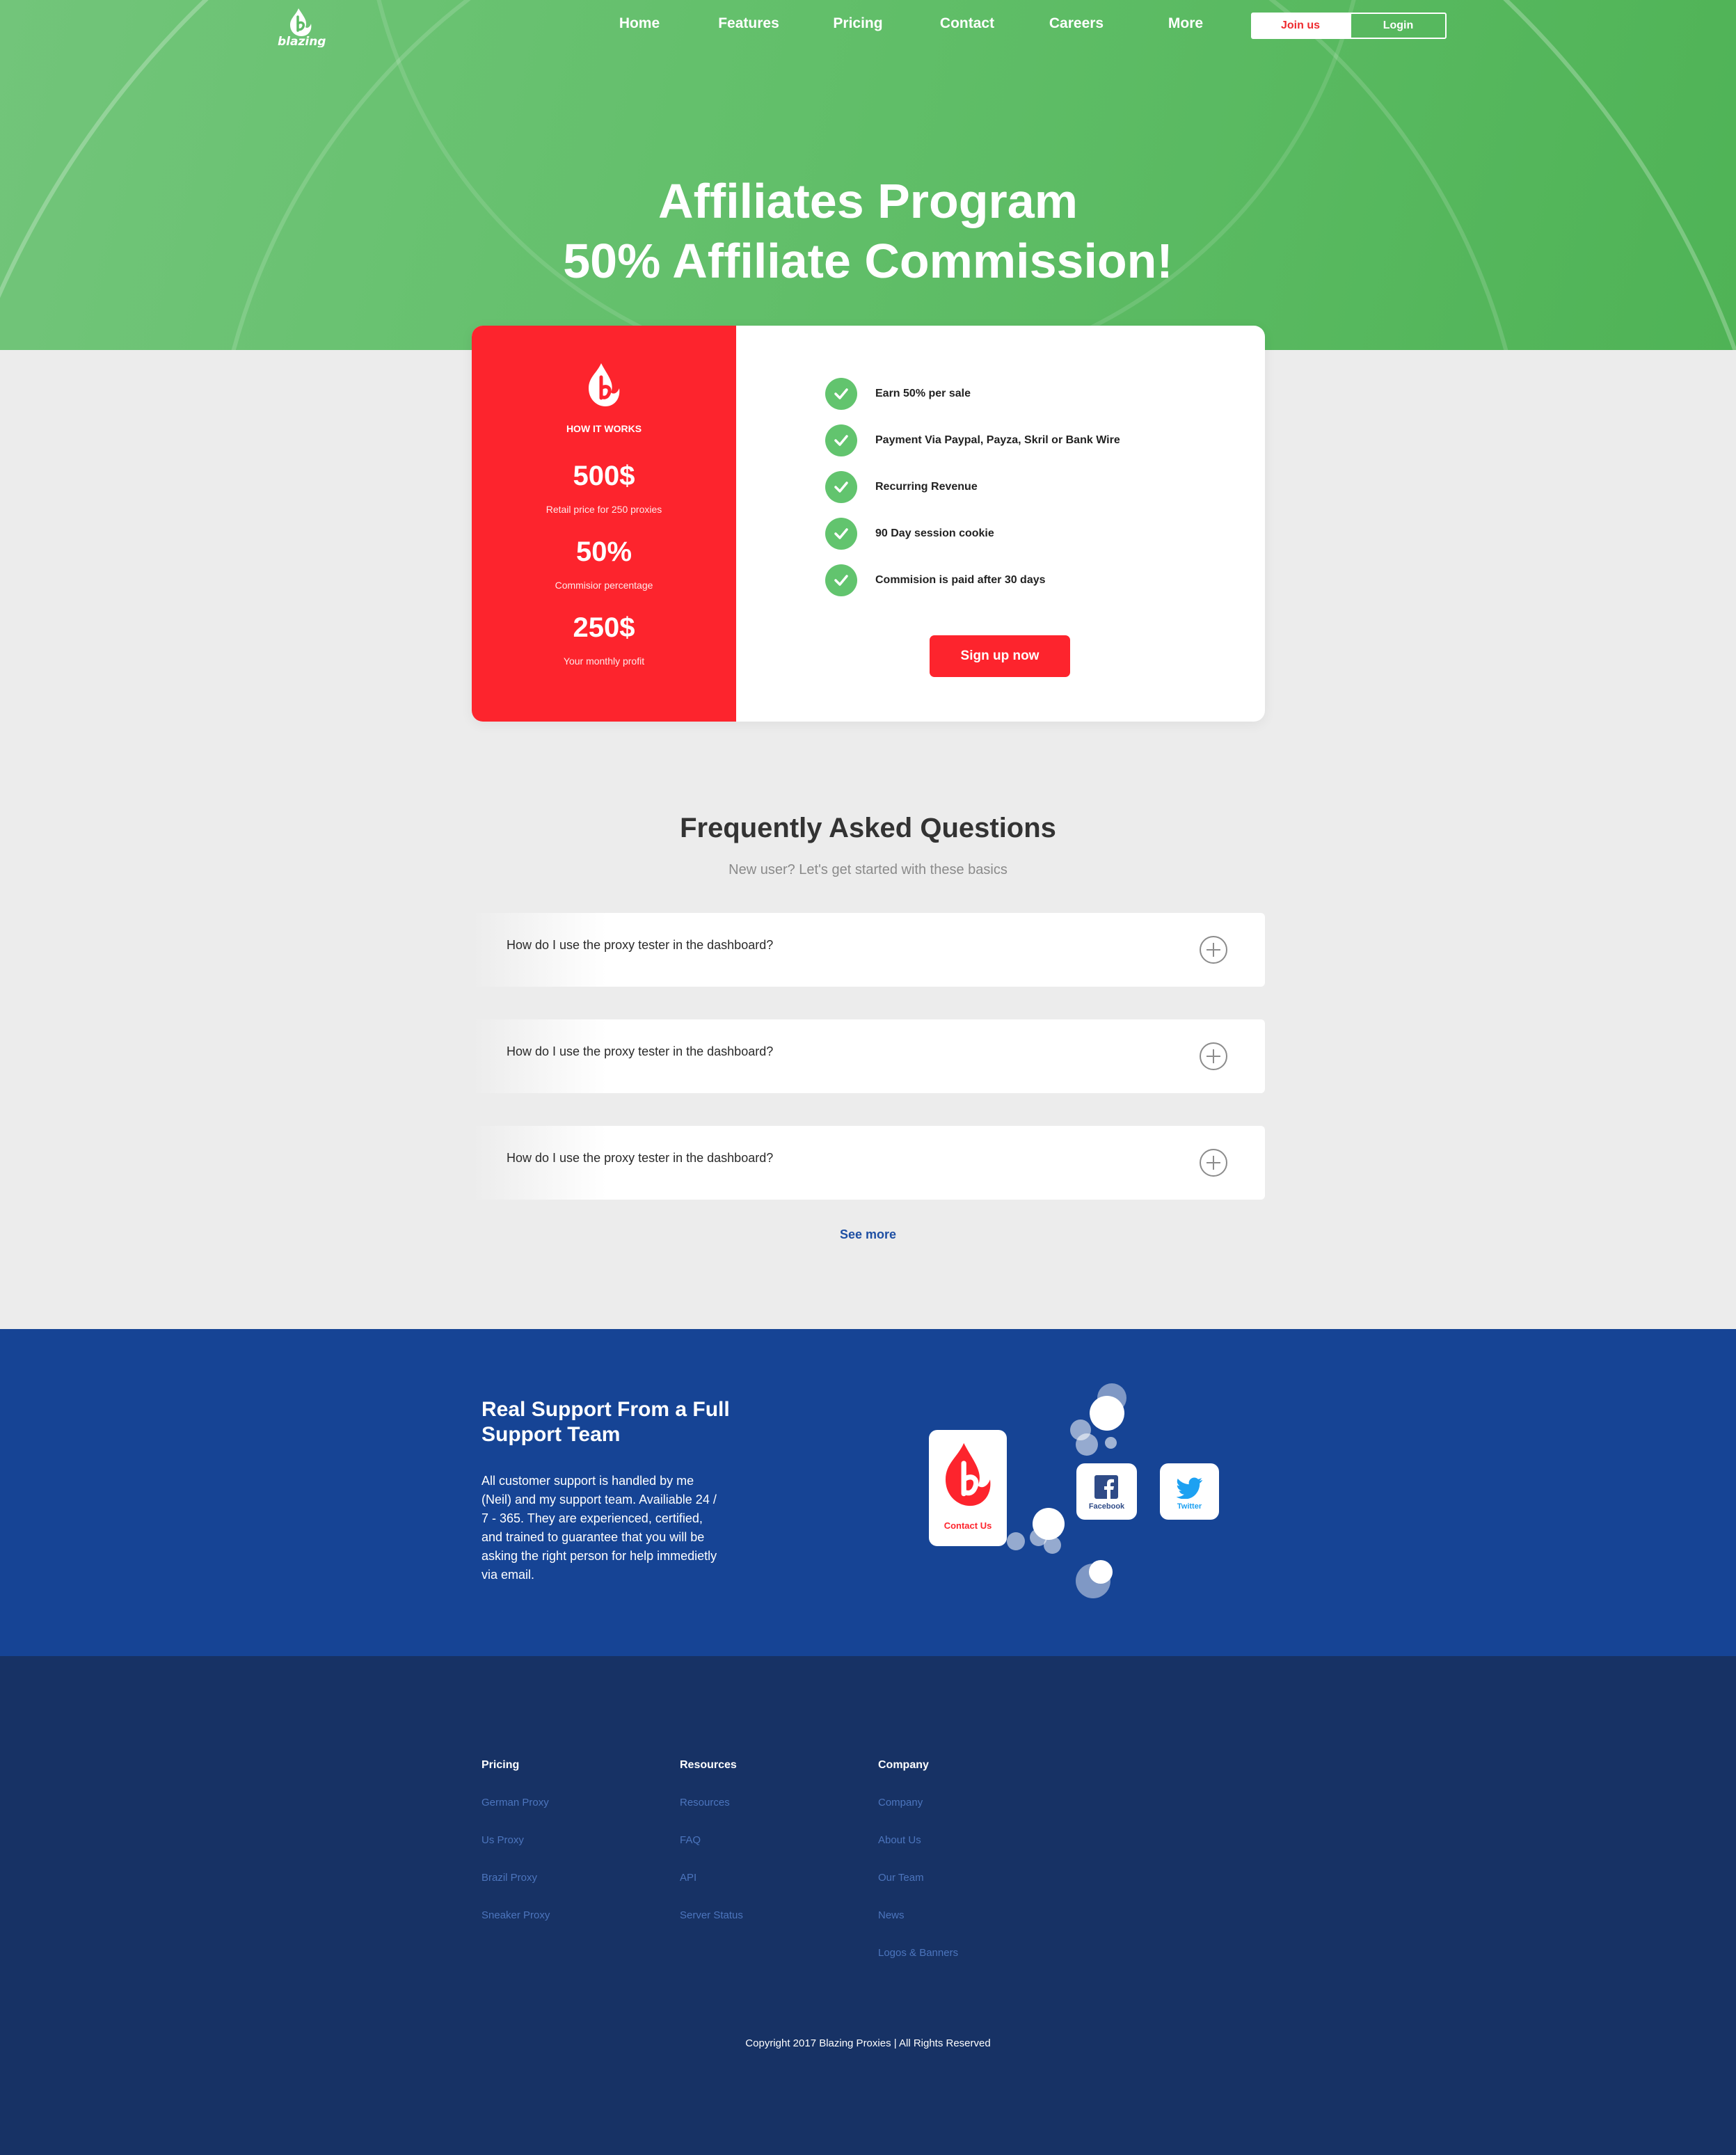 This screenshot has height=2155, width=1736. Describe the element at coordinates (1107, 1506) in the screenshot. I see `facebook-label: Facebook` at that location.